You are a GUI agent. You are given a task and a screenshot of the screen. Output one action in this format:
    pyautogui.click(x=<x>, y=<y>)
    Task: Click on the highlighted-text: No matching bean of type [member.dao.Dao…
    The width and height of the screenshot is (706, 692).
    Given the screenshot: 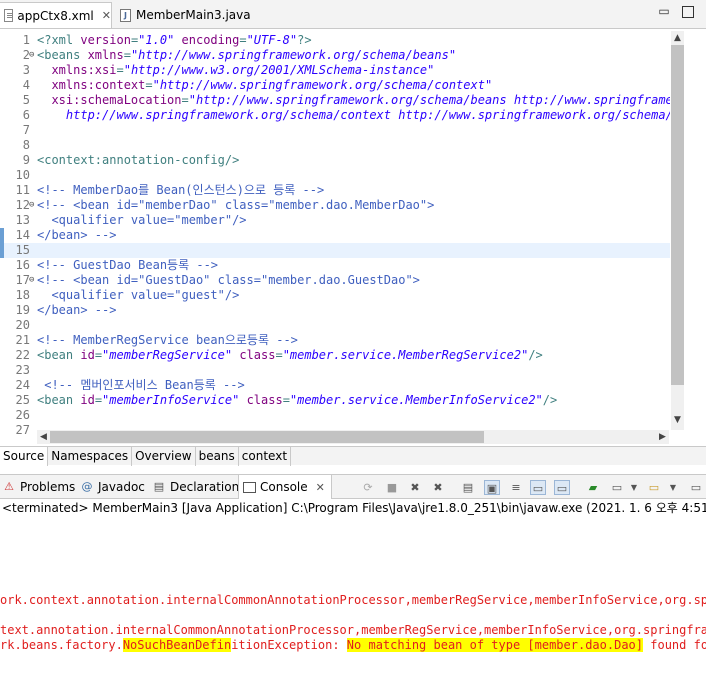 What is the action you would take?
    pyautogui.click(x=495, y=645)
    